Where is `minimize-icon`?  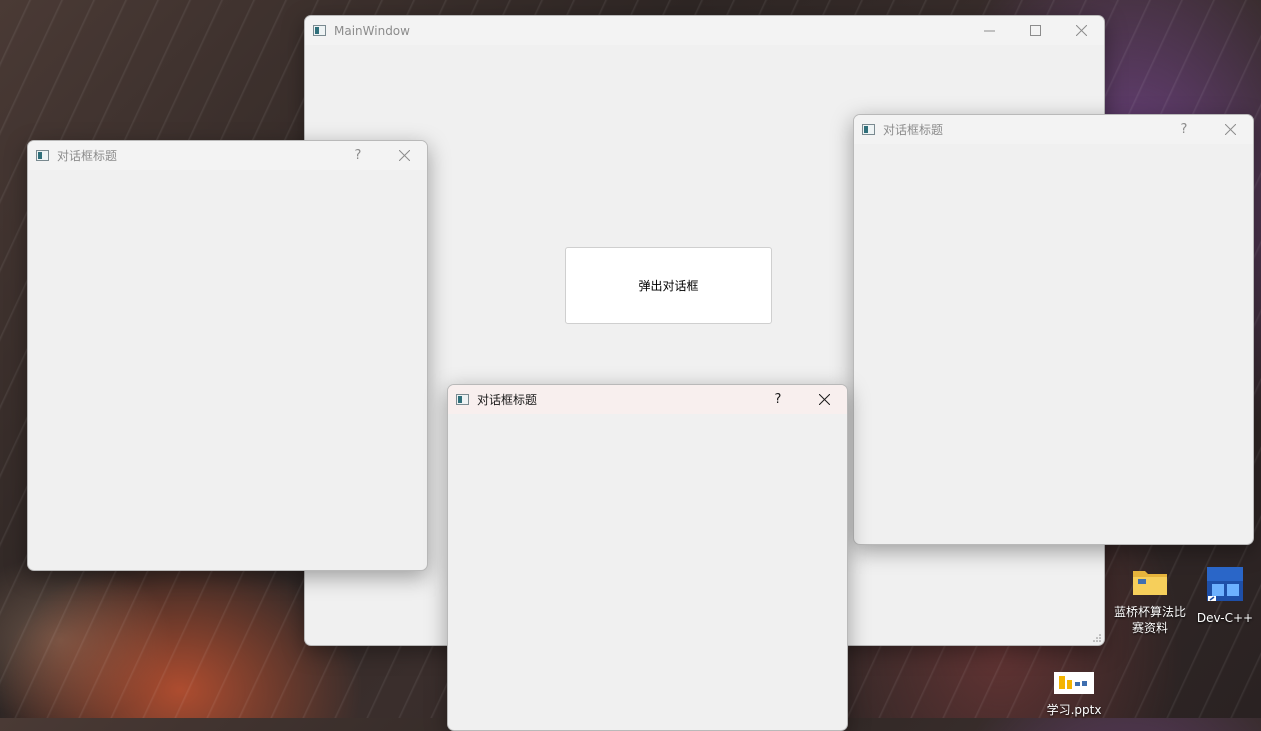
minimize-icon is located at coordinates (989, 31).